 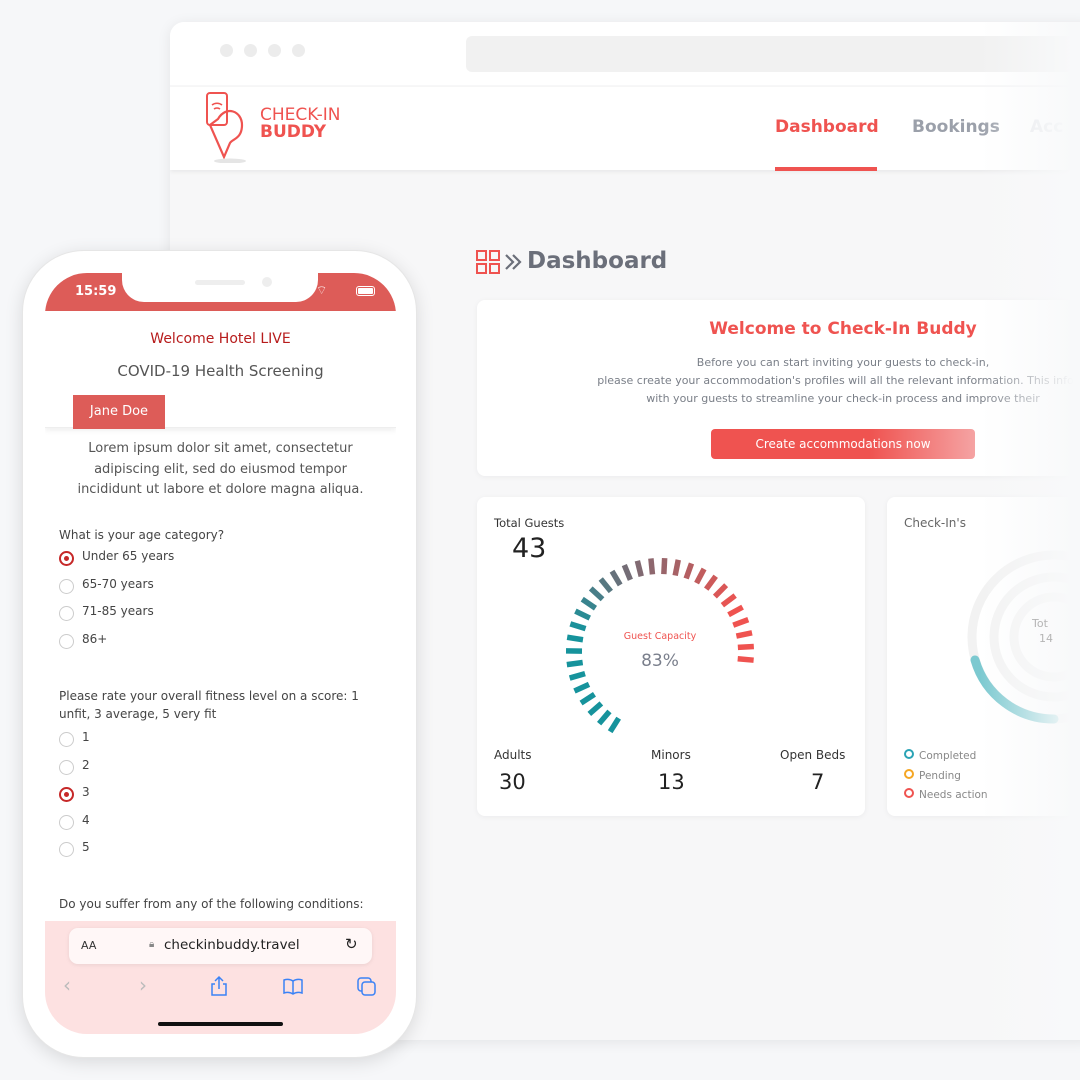 What do you see at coordinates (142, 535) in the screenshot?
I see `question-age: What is your age category?` at bounding box center [142, 535].